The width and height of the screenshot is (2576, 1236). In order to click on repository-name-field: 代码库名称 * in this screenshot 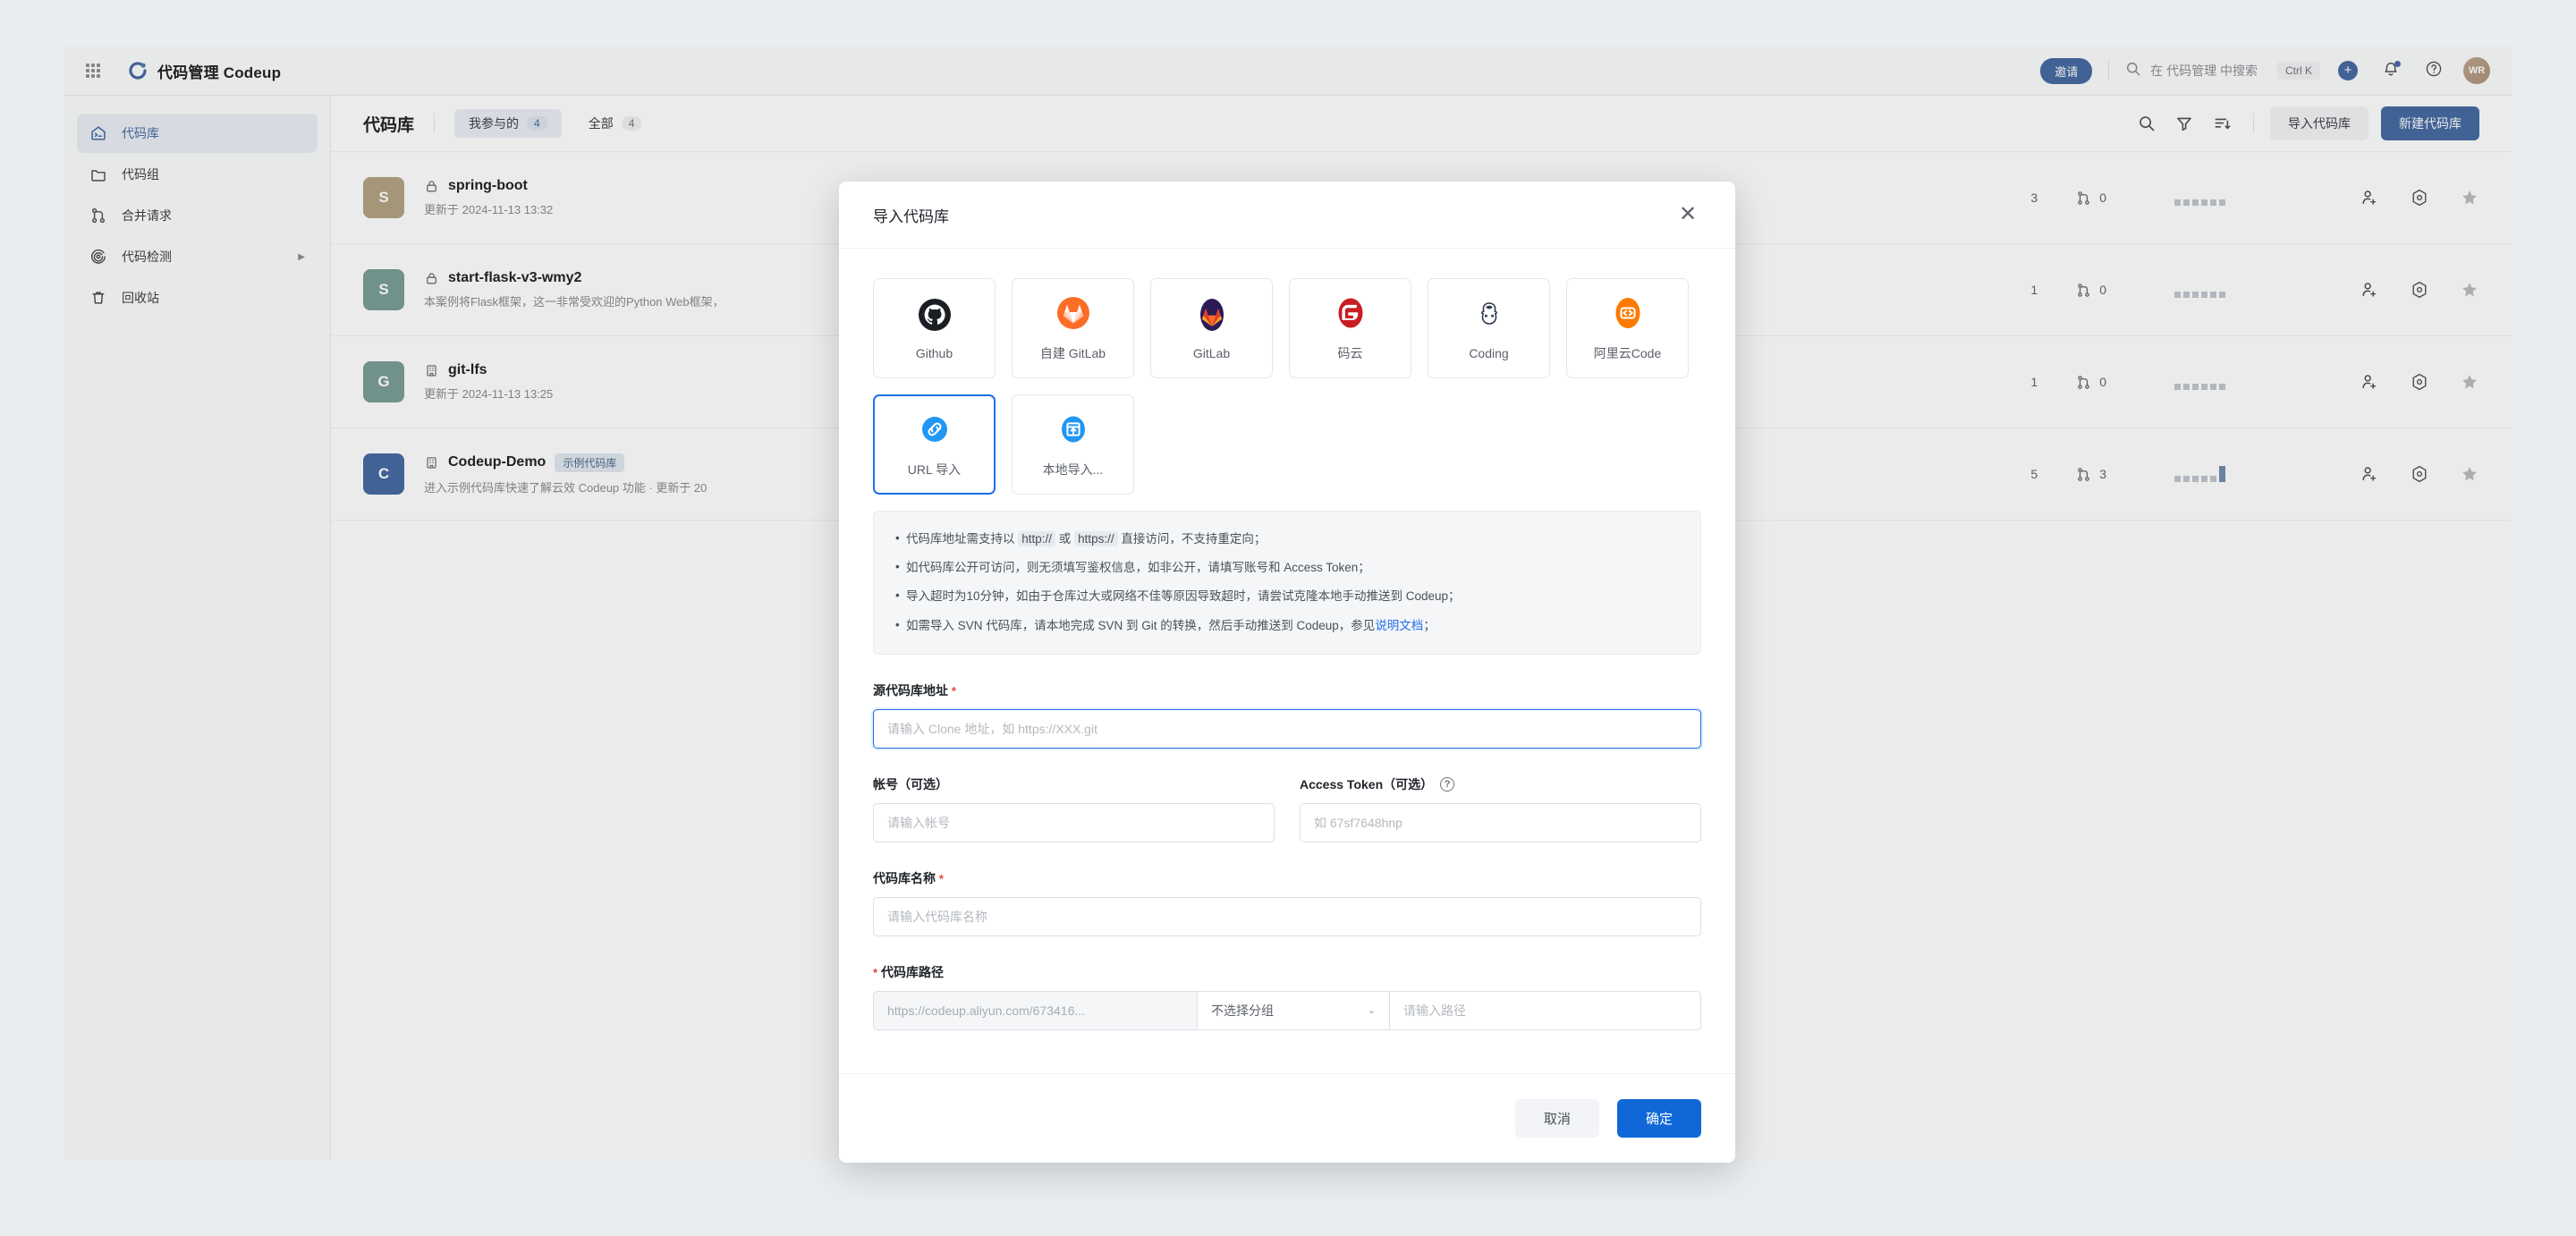, I will do `click(1287, 903)`.